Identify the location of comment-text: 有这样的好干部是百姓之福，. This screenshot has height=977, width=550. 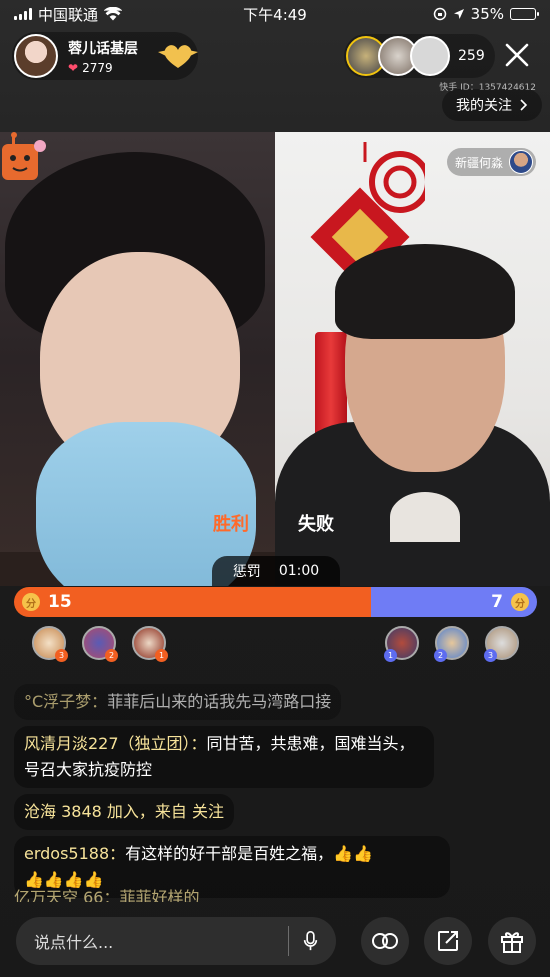
(229, 853).